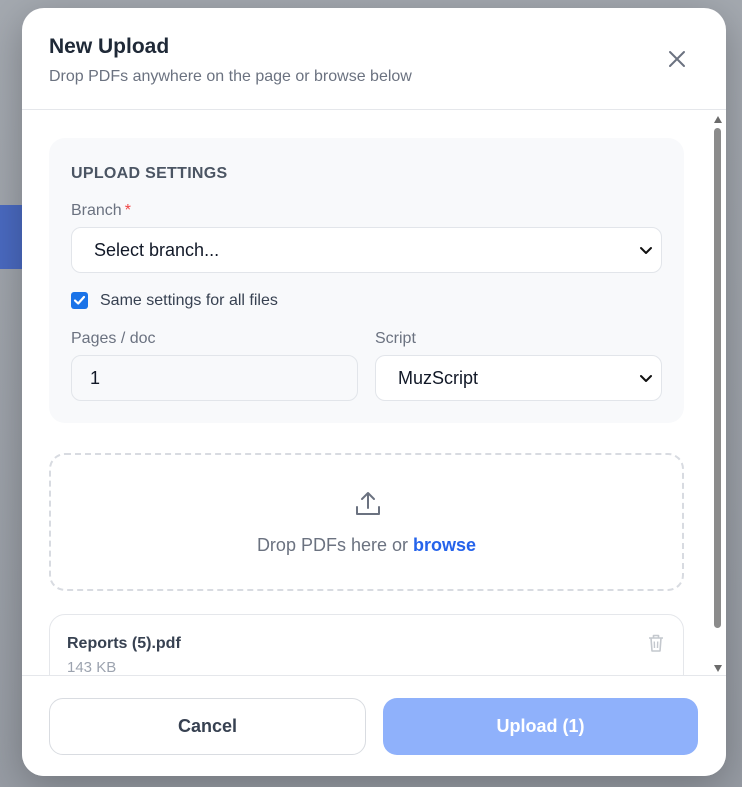 The height and width of the screenshot is (787, 742). What do you see at coordinates (368, 503) in the screenshot?
I see `upload-icon` at bounding box center [368, 503].